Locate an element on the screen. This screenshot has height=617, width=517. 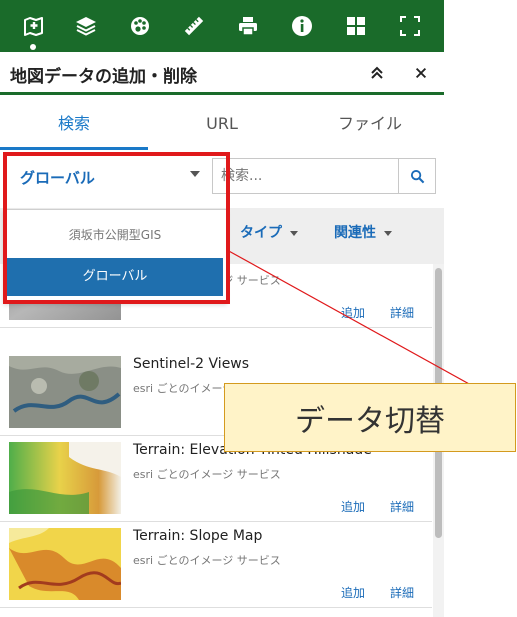
info-tool-button is located at coordinates (302, 26).